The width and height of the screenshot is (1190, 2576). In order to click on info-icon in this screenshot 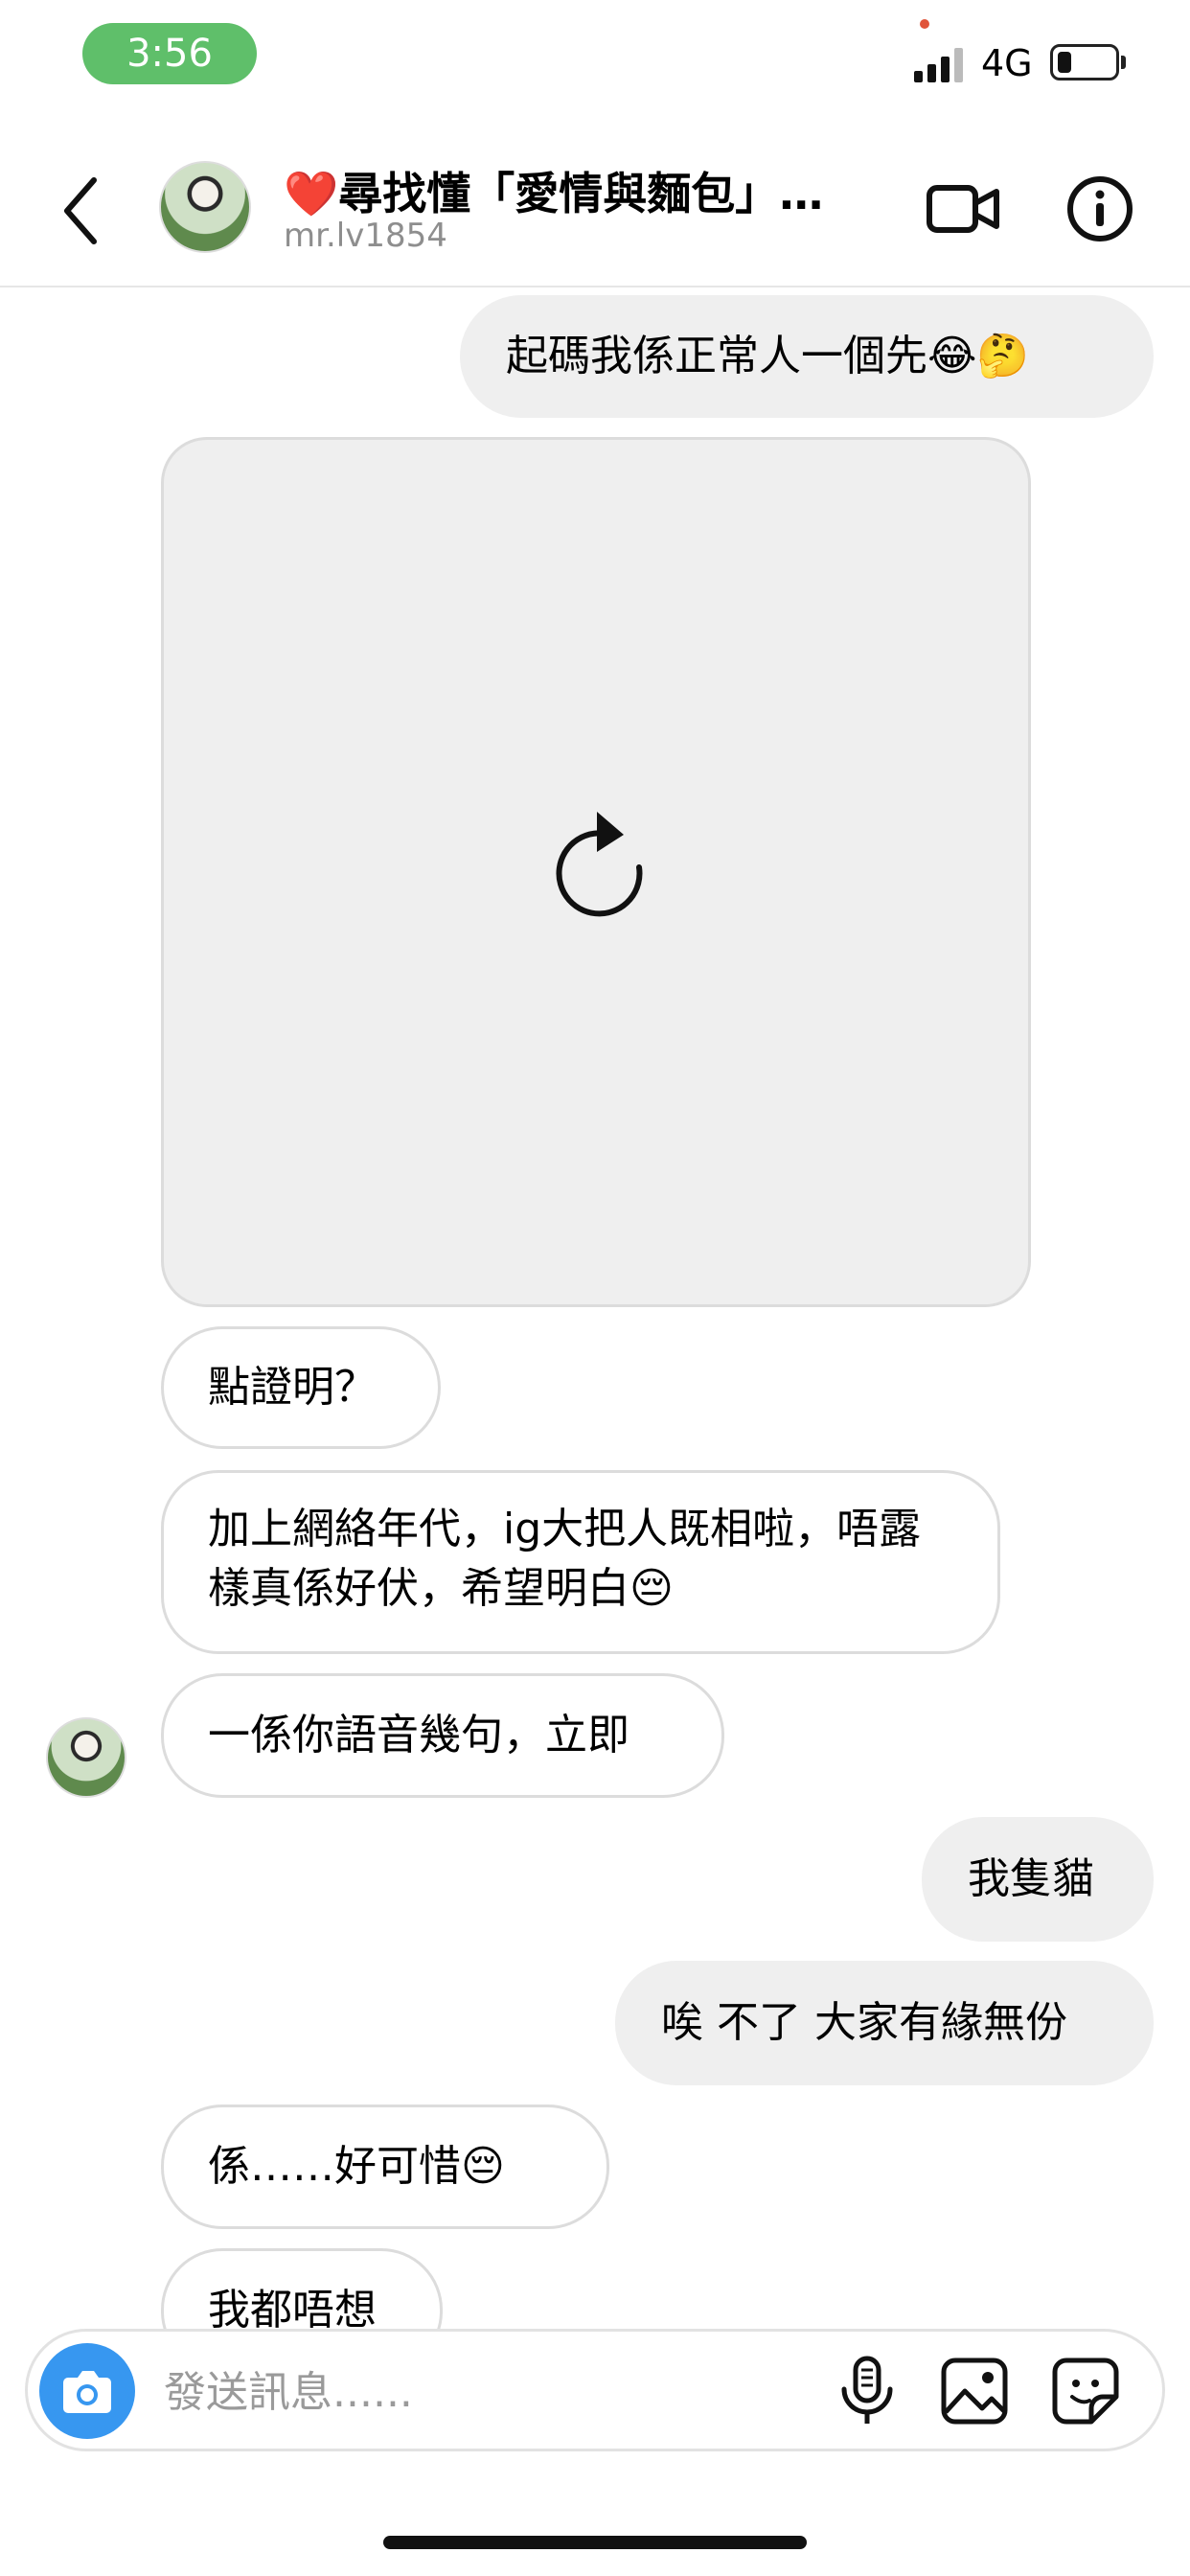, I will do `click(1100, 208)`.